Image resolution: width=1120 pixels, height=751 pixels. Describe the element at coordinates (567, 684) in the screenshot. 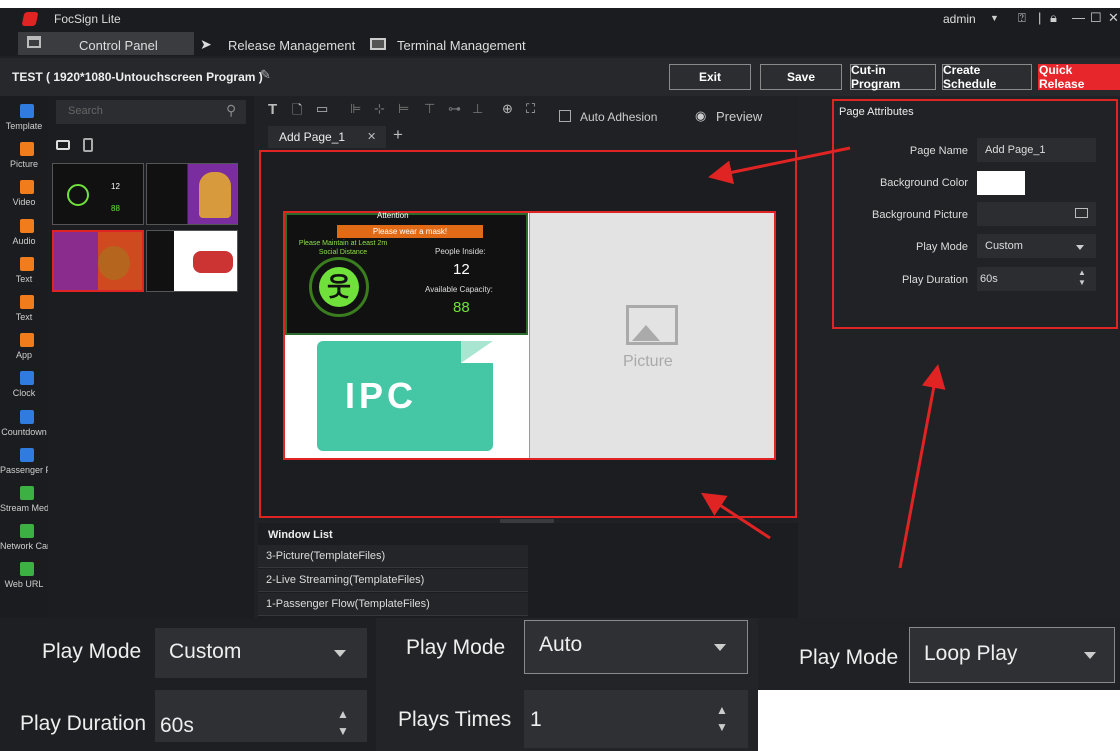

I see `example-auto: Play Mode Auto Plays Times 1 ▲ ▼` at that location.